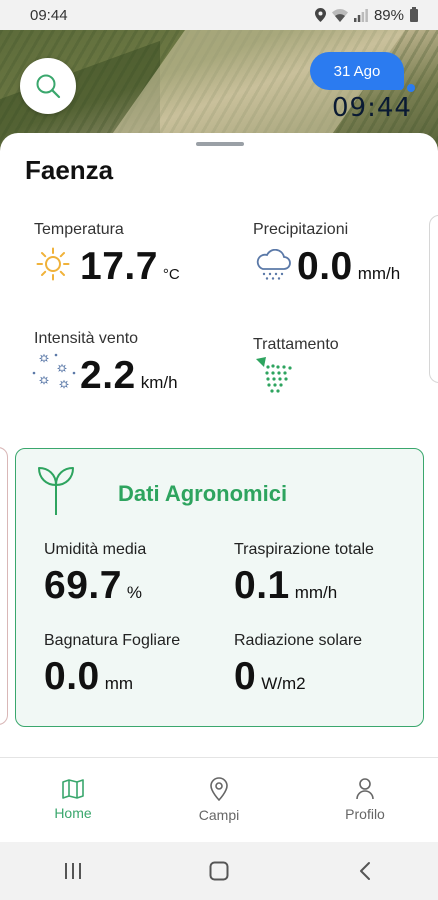  What do you see at coordinates (119, 266) in the screenshot?
I see `temperature-value: 17.7` at bounding box center [119, 266].